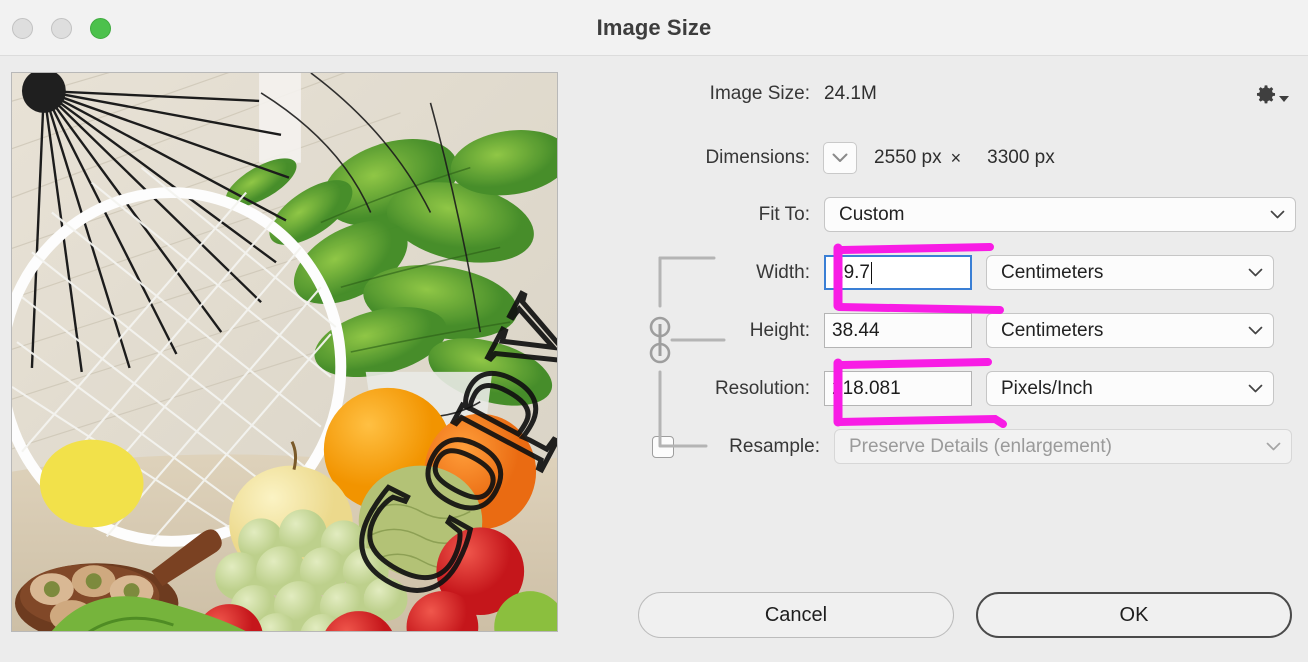 This screenshot has height=662, width=1308. What do you see at coordinates (663, 446) in the screenshot?
I see `resample-checkbox` at bounding box center [663, 446].